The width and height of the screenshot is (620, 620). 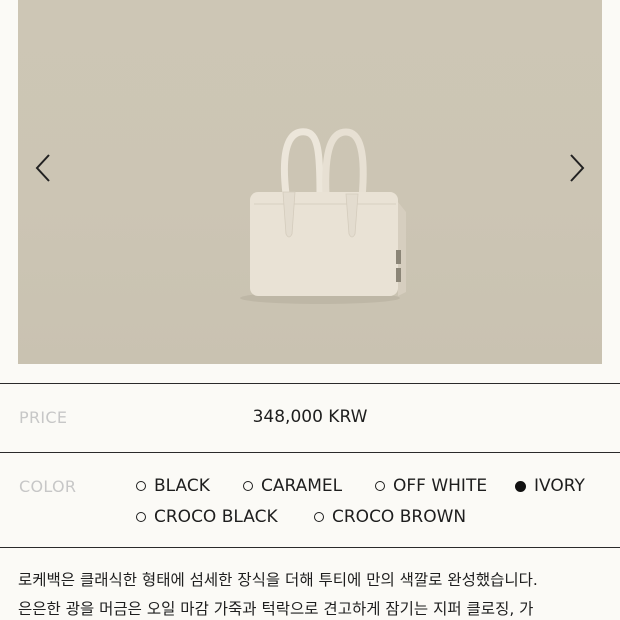 What do you see at coordinates (48, 486) in the screenshot?
I see `color-label: COLOR` at bounding box center [48, 486].